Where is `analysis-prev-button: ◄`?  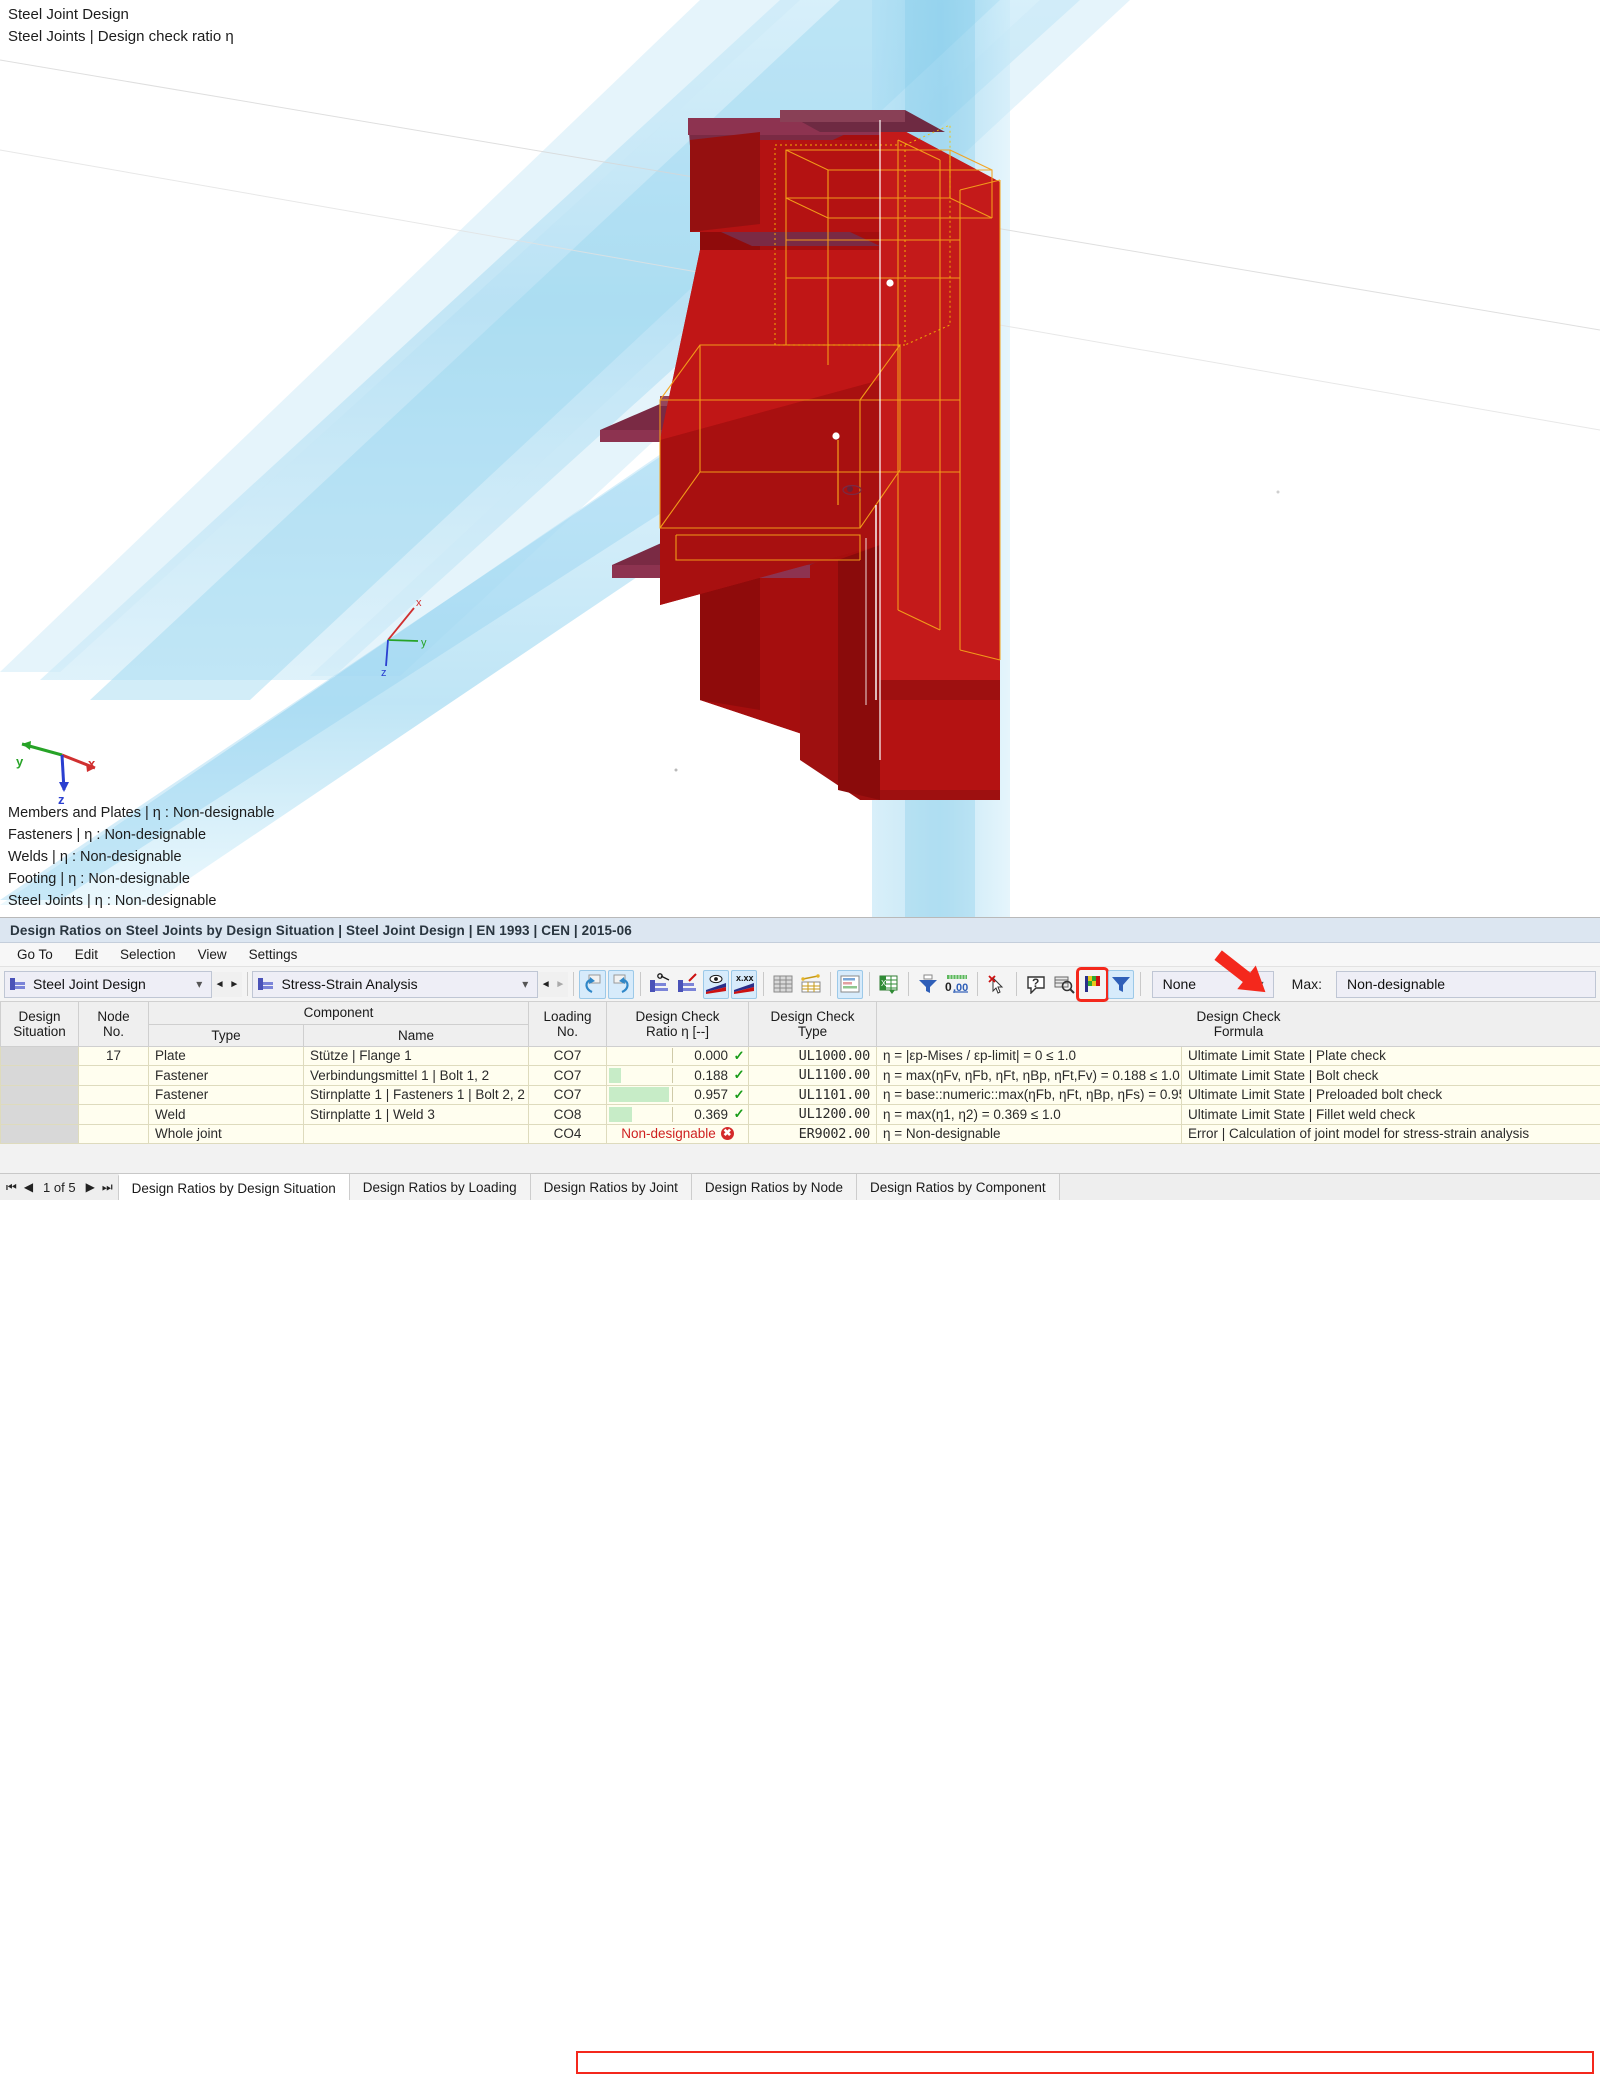
analysis-prev-button: ◄ is located at coordinates (545, 984).